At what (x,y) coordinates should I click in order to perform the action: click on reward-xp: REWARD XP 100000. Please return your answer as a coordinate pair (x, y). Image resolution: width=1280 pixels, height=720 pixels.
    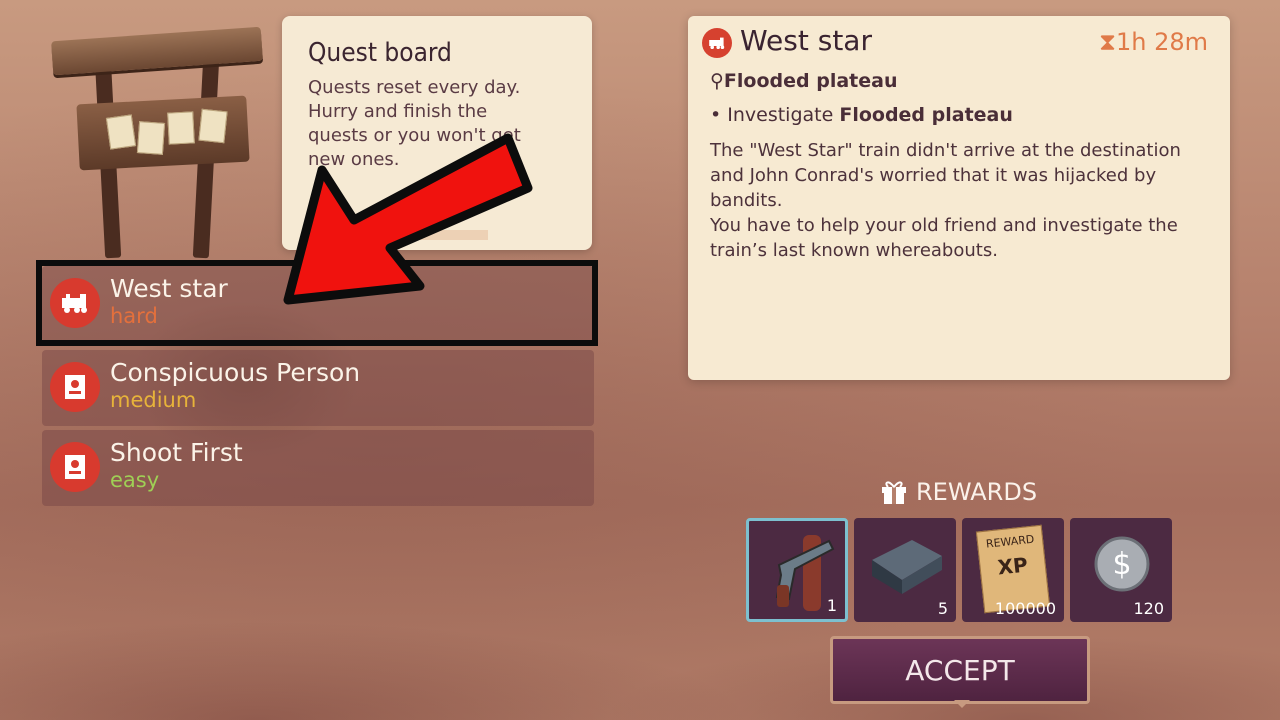
    Looking at the image, I should click on (1013, 570).